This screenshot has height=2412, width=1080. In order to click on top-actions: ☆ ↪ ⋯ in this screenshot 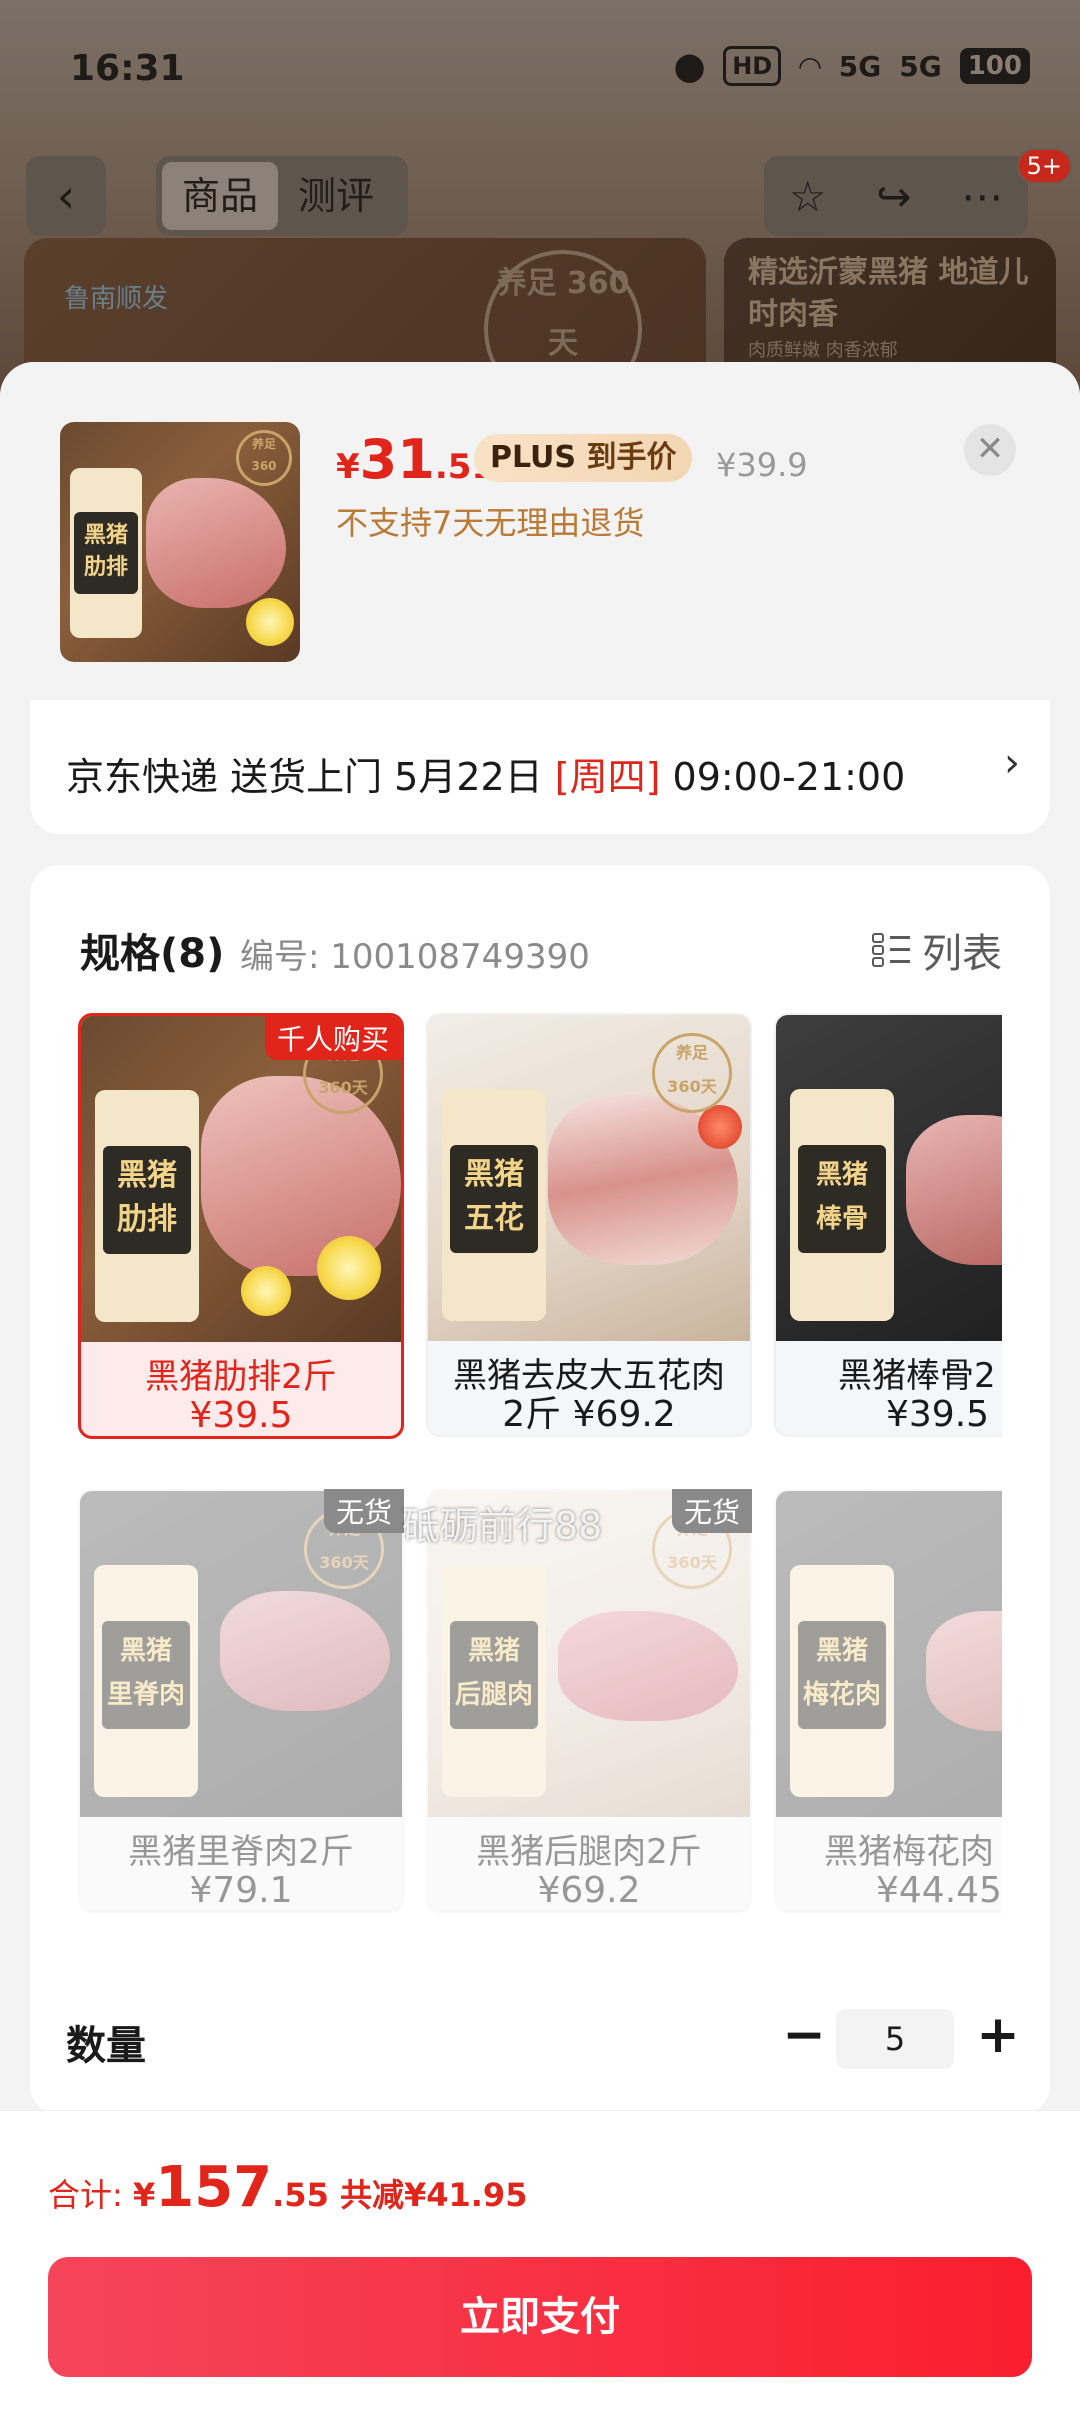, I will do `click(896, 196)`.